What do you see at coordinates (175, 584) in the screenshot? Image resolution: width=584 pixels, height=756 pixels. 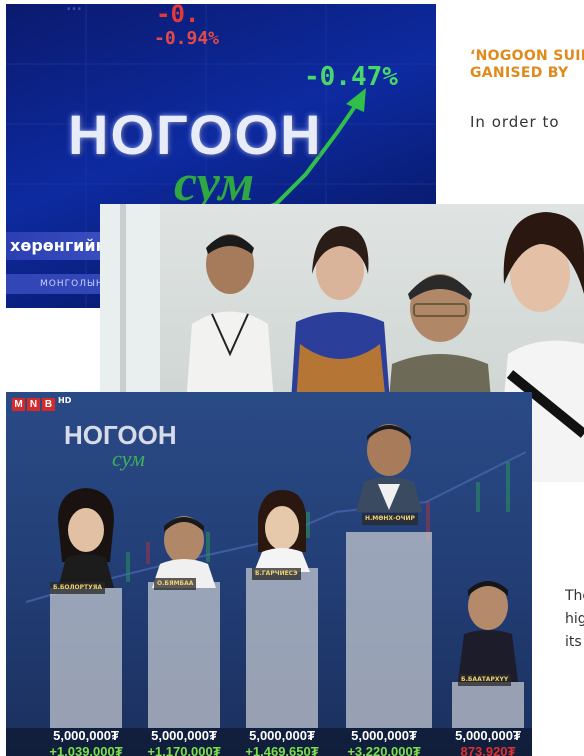 I see `participant-name-tag: О.БЯМБАА` at bounding box center [175, 584].